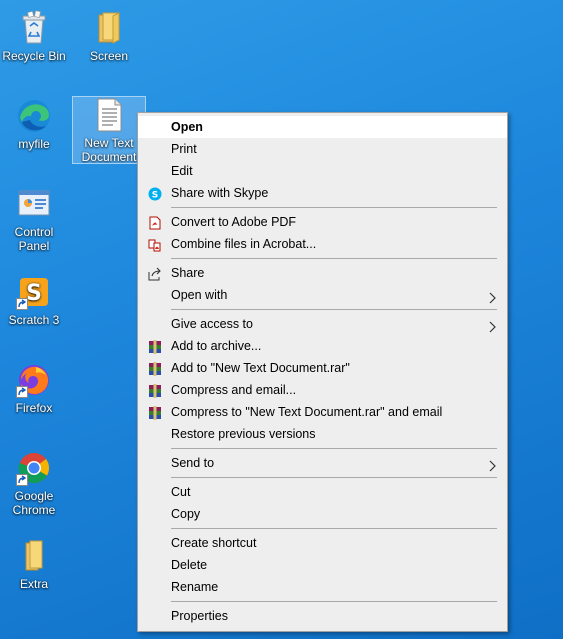  What do you see at coordinates (34, 56) in the screenshot?
I see `desktop-icon-label: Recycle Bin` at bounding box center [34, 56].